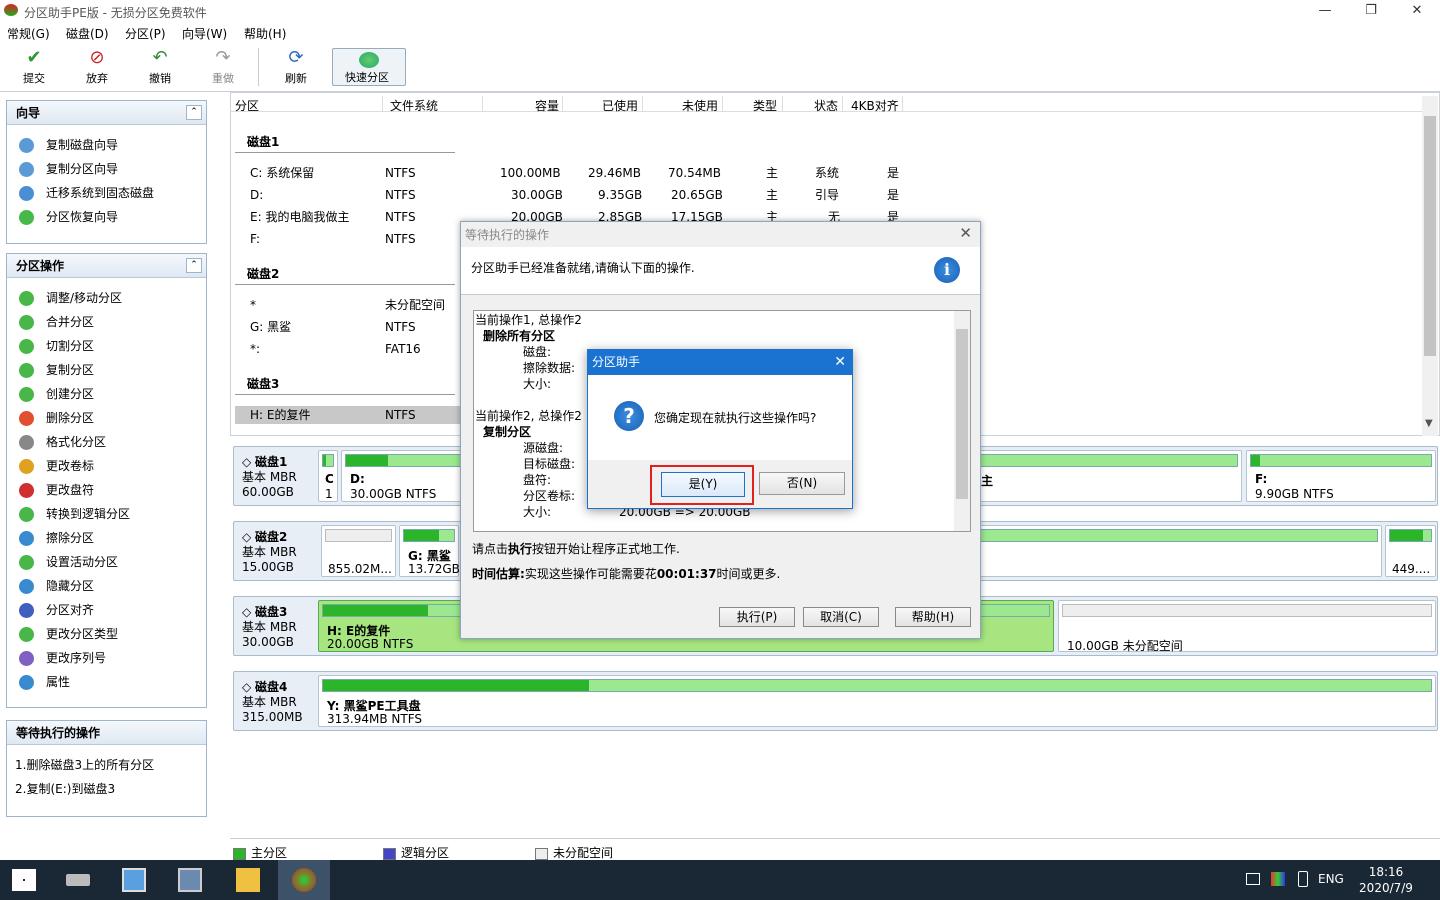 The width and height of the screenshot is (1440, 900). Describe the element at coordinates (204, 33) in the screenshot. I see `menu-wizard: 向导(W)` at that location.